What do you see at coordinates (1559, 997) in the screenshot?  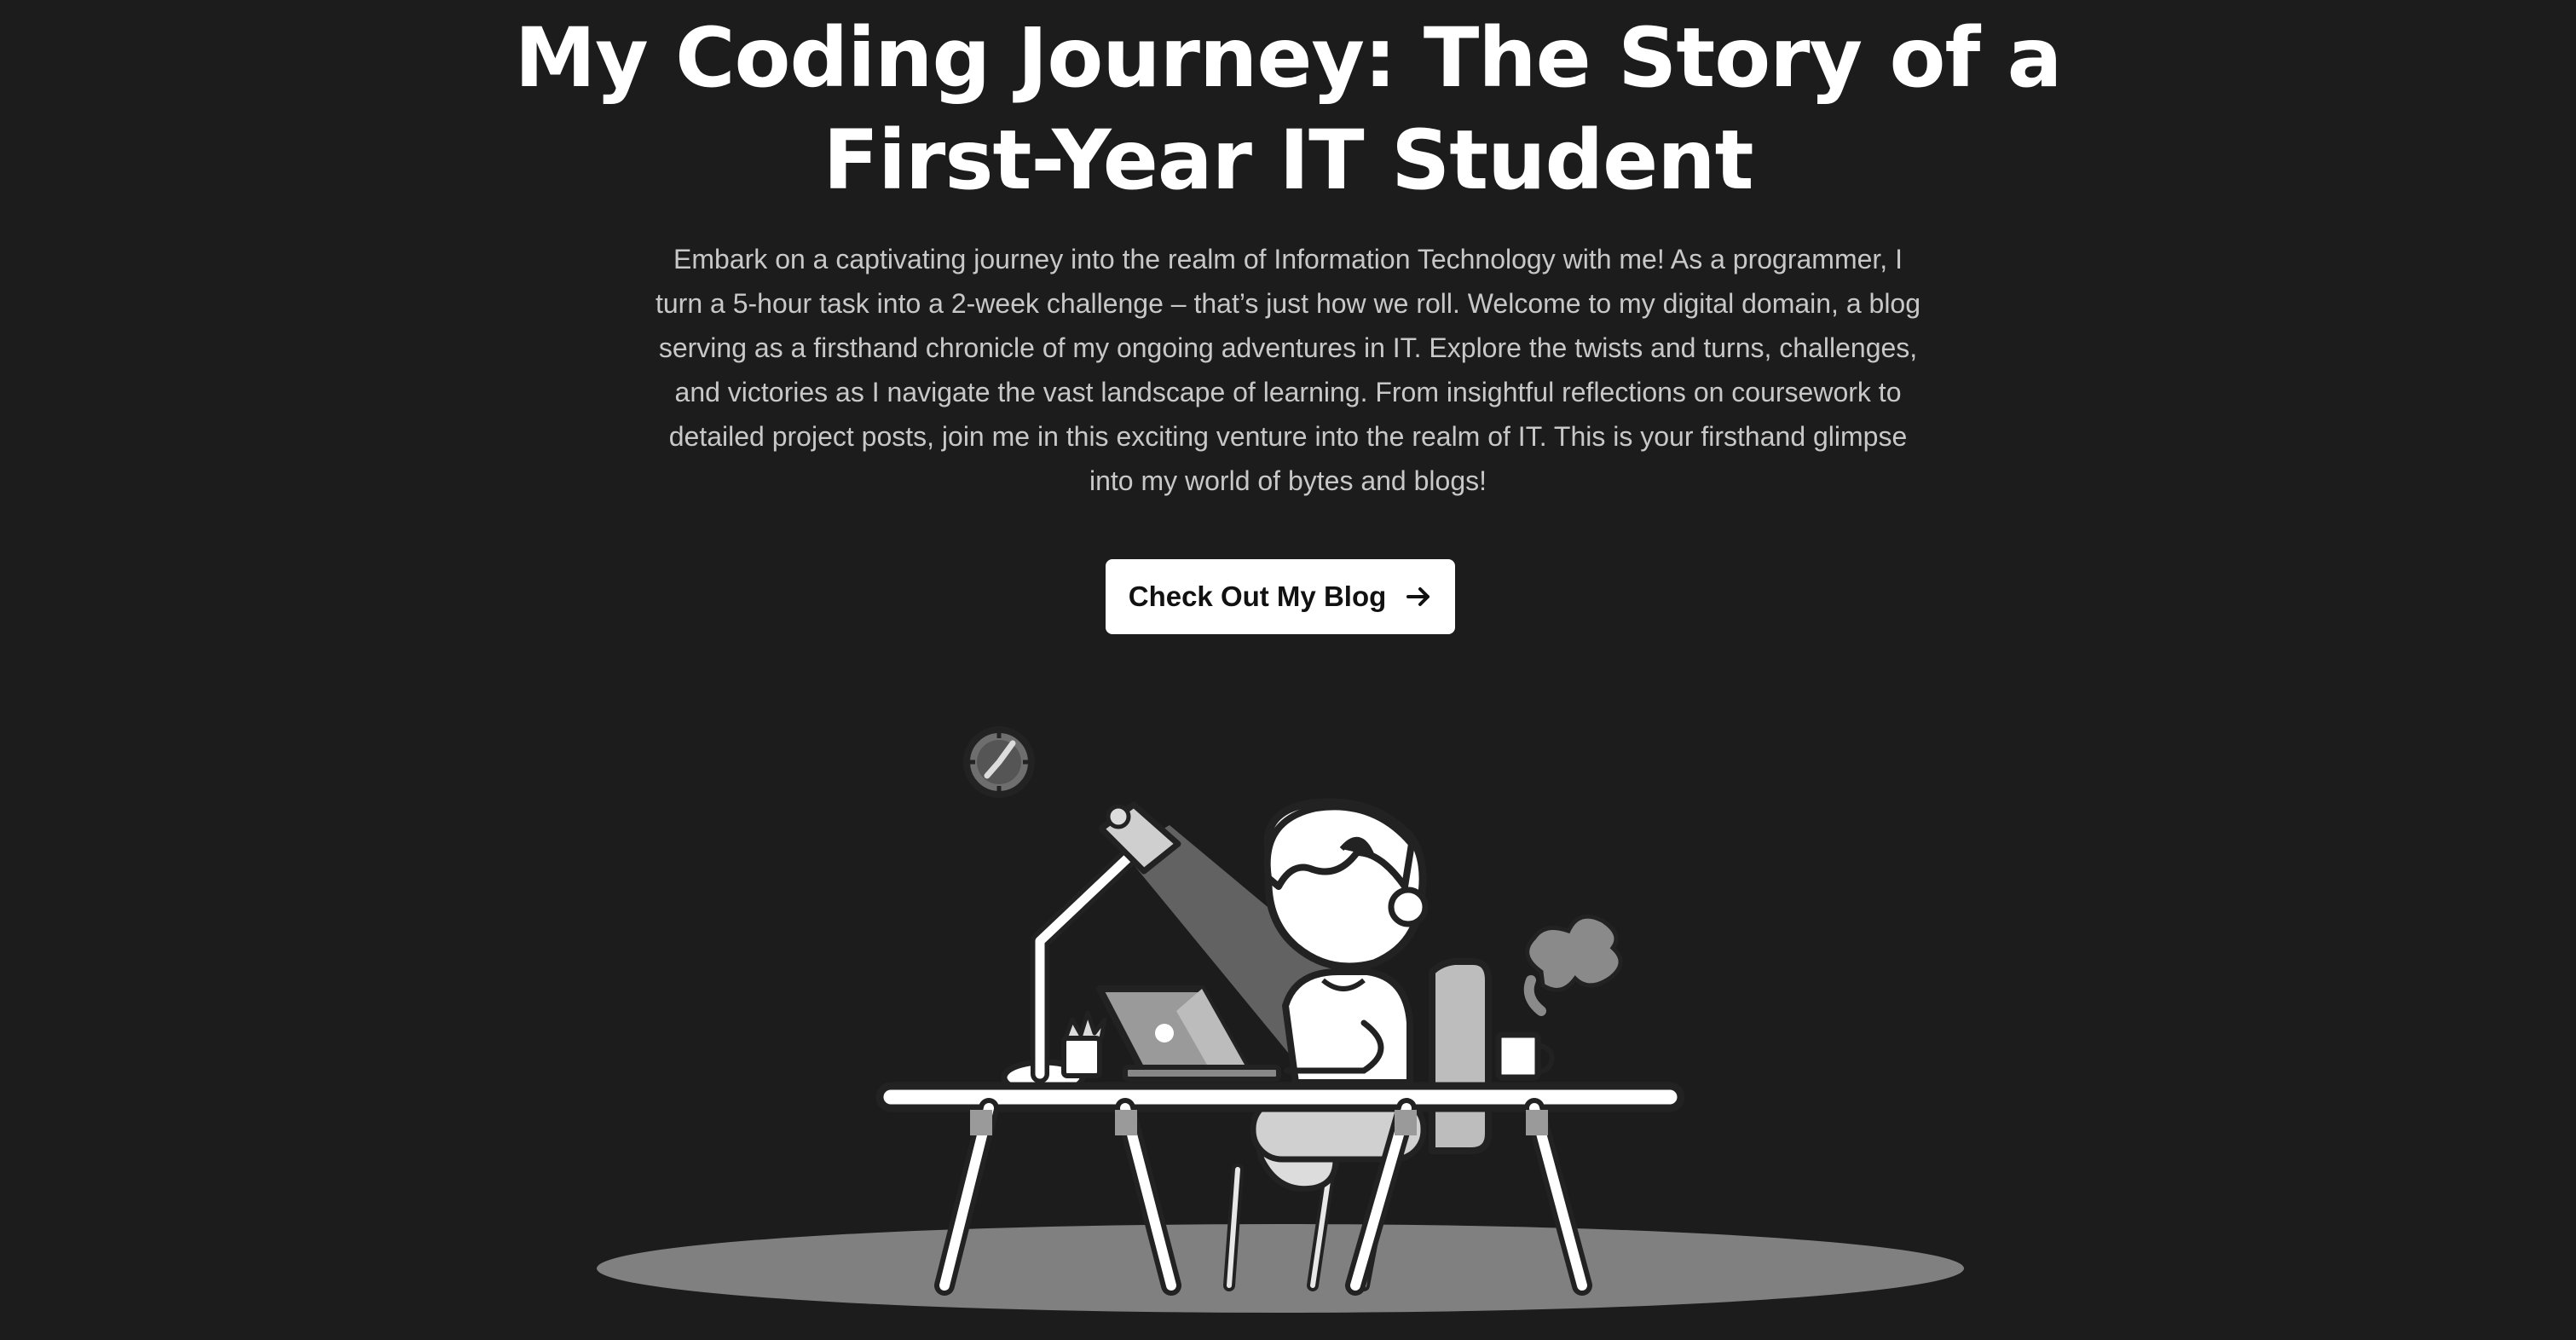 I see `coffee-mug-icon` at bounding box center [1559, 997].